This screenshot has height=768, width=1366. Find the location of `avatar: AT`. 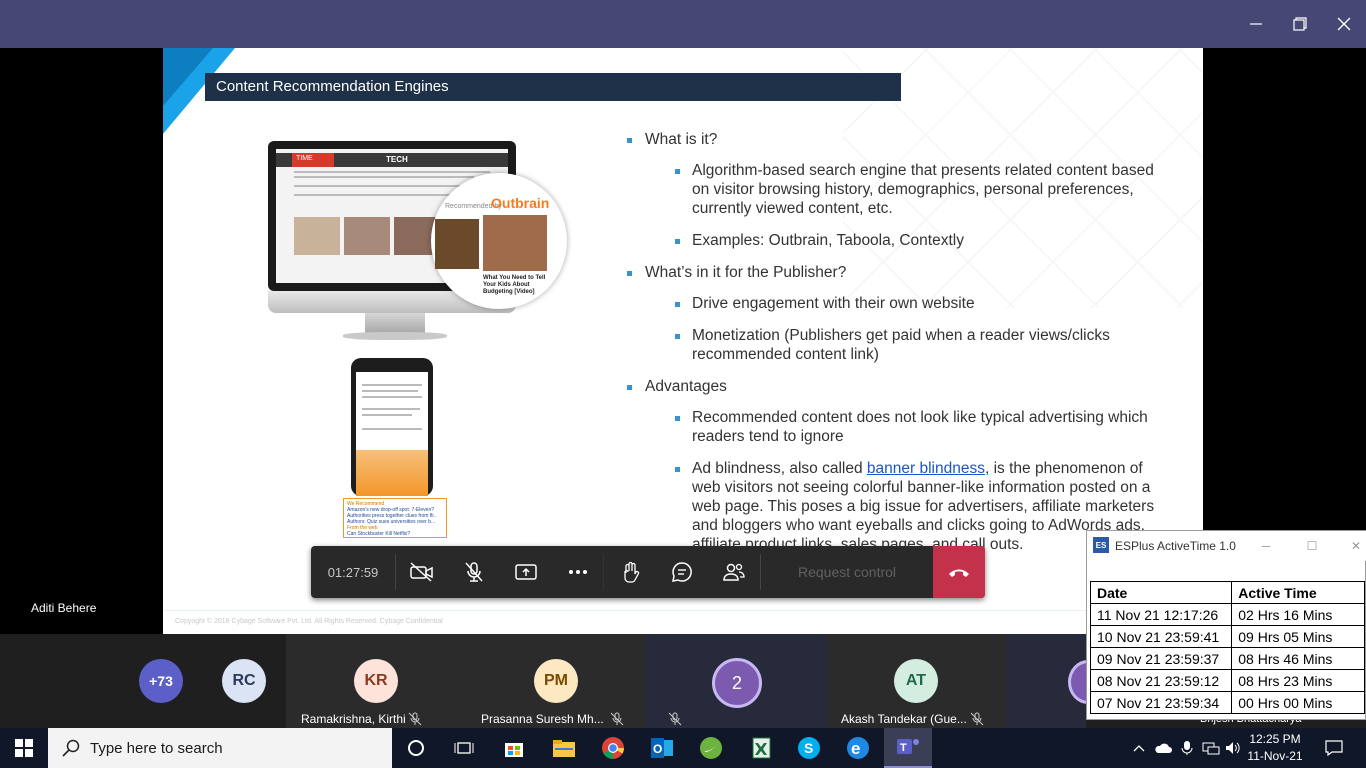

avatar: AT is located at coordinates (916, 681).